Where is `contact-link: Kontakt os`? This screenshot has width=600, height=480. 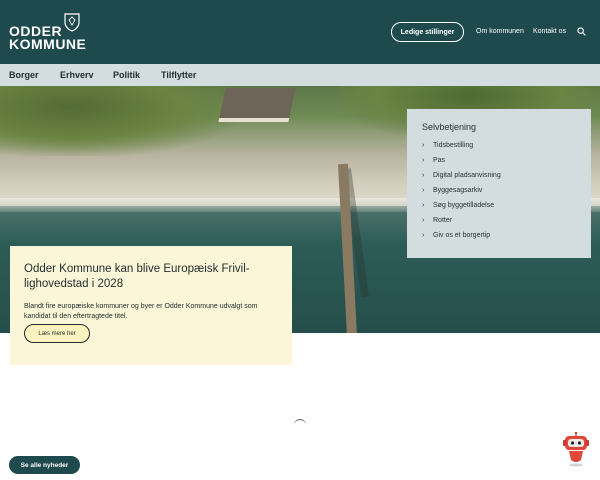
contact-link: Kontakt os is located at coordinates (549, 31).